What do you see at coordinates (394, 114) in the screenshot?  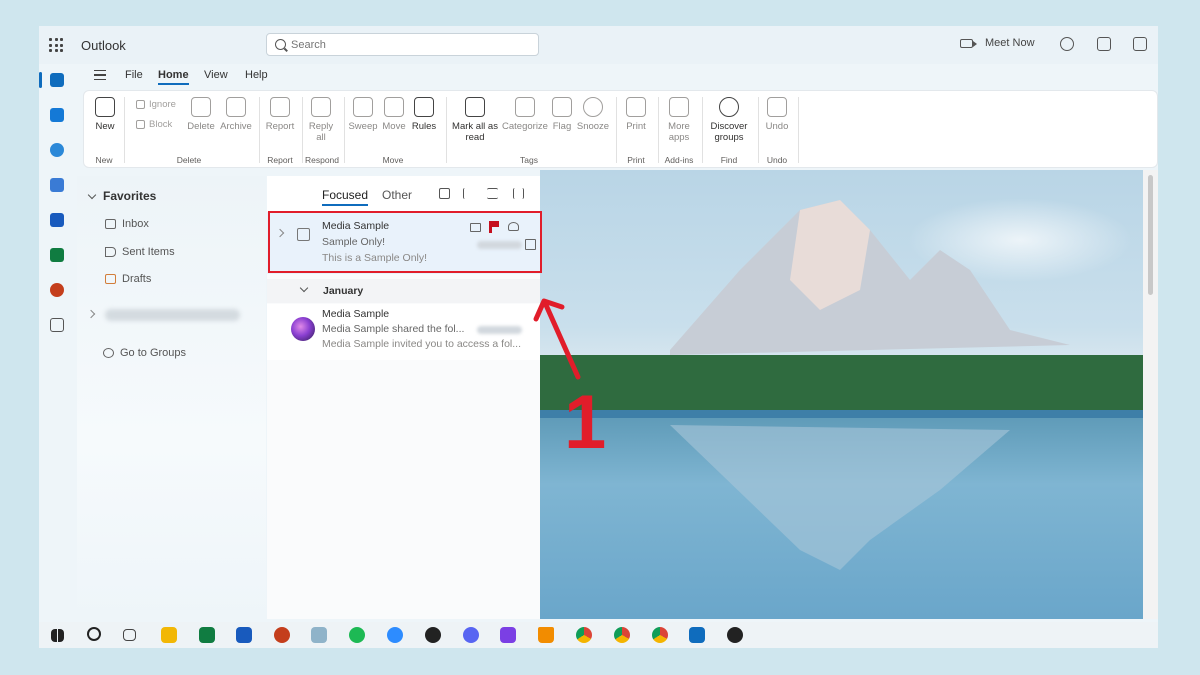 I see `move-button: Move` at bounding box center [394, 114].